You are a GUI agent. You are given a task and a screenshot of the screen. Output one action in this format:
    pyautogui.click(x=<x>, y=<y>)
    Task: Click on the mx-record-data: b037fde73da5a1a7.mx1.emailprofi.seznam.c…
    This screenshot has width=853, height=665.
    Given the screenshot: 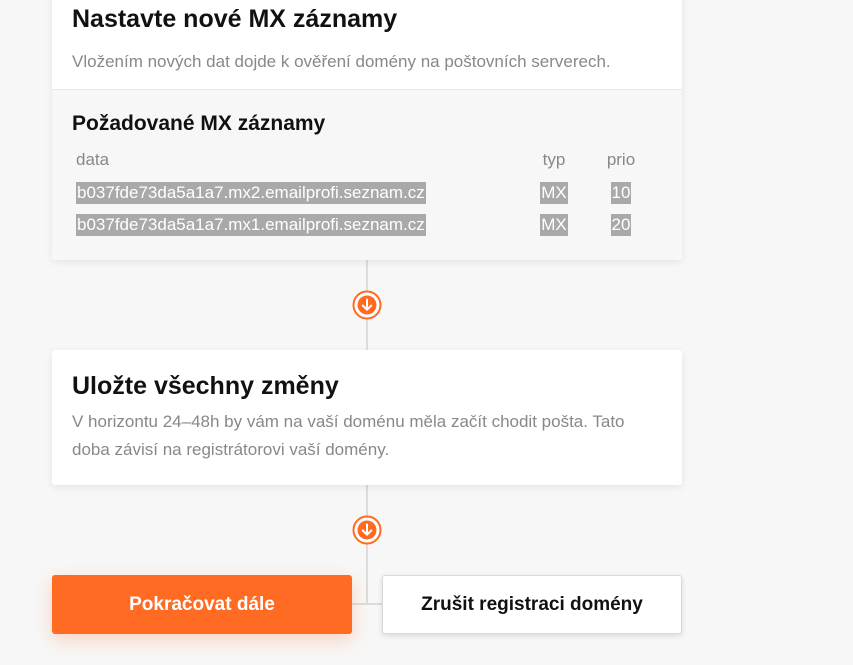 What is the action you would take?
    pyautogui.click(x=251, y=225)
    